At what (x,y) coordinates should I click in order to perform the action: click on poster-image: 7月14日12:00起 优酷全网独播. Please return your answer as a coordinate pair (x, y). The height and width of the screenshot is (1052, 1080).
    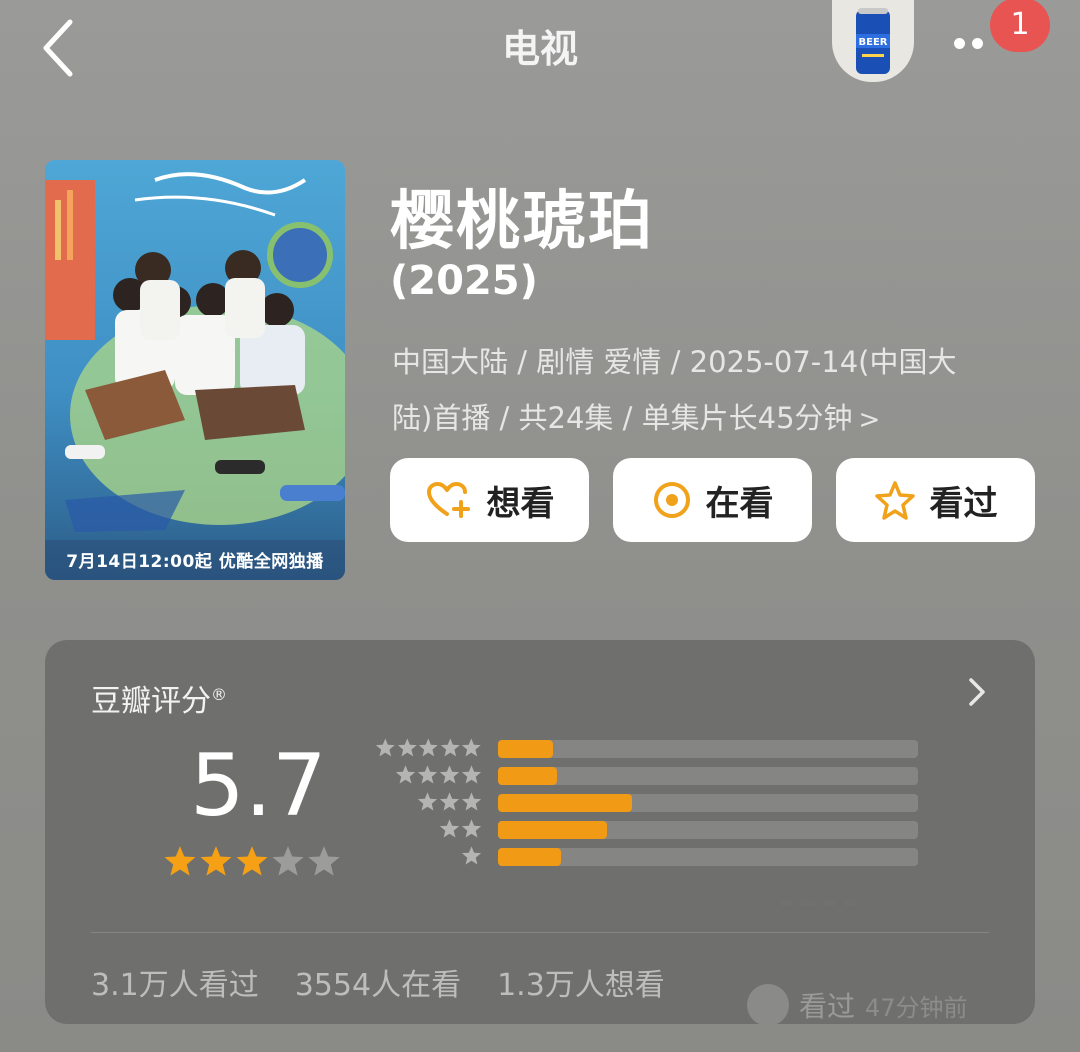
    Looking at the image, I should click on (195, 370).